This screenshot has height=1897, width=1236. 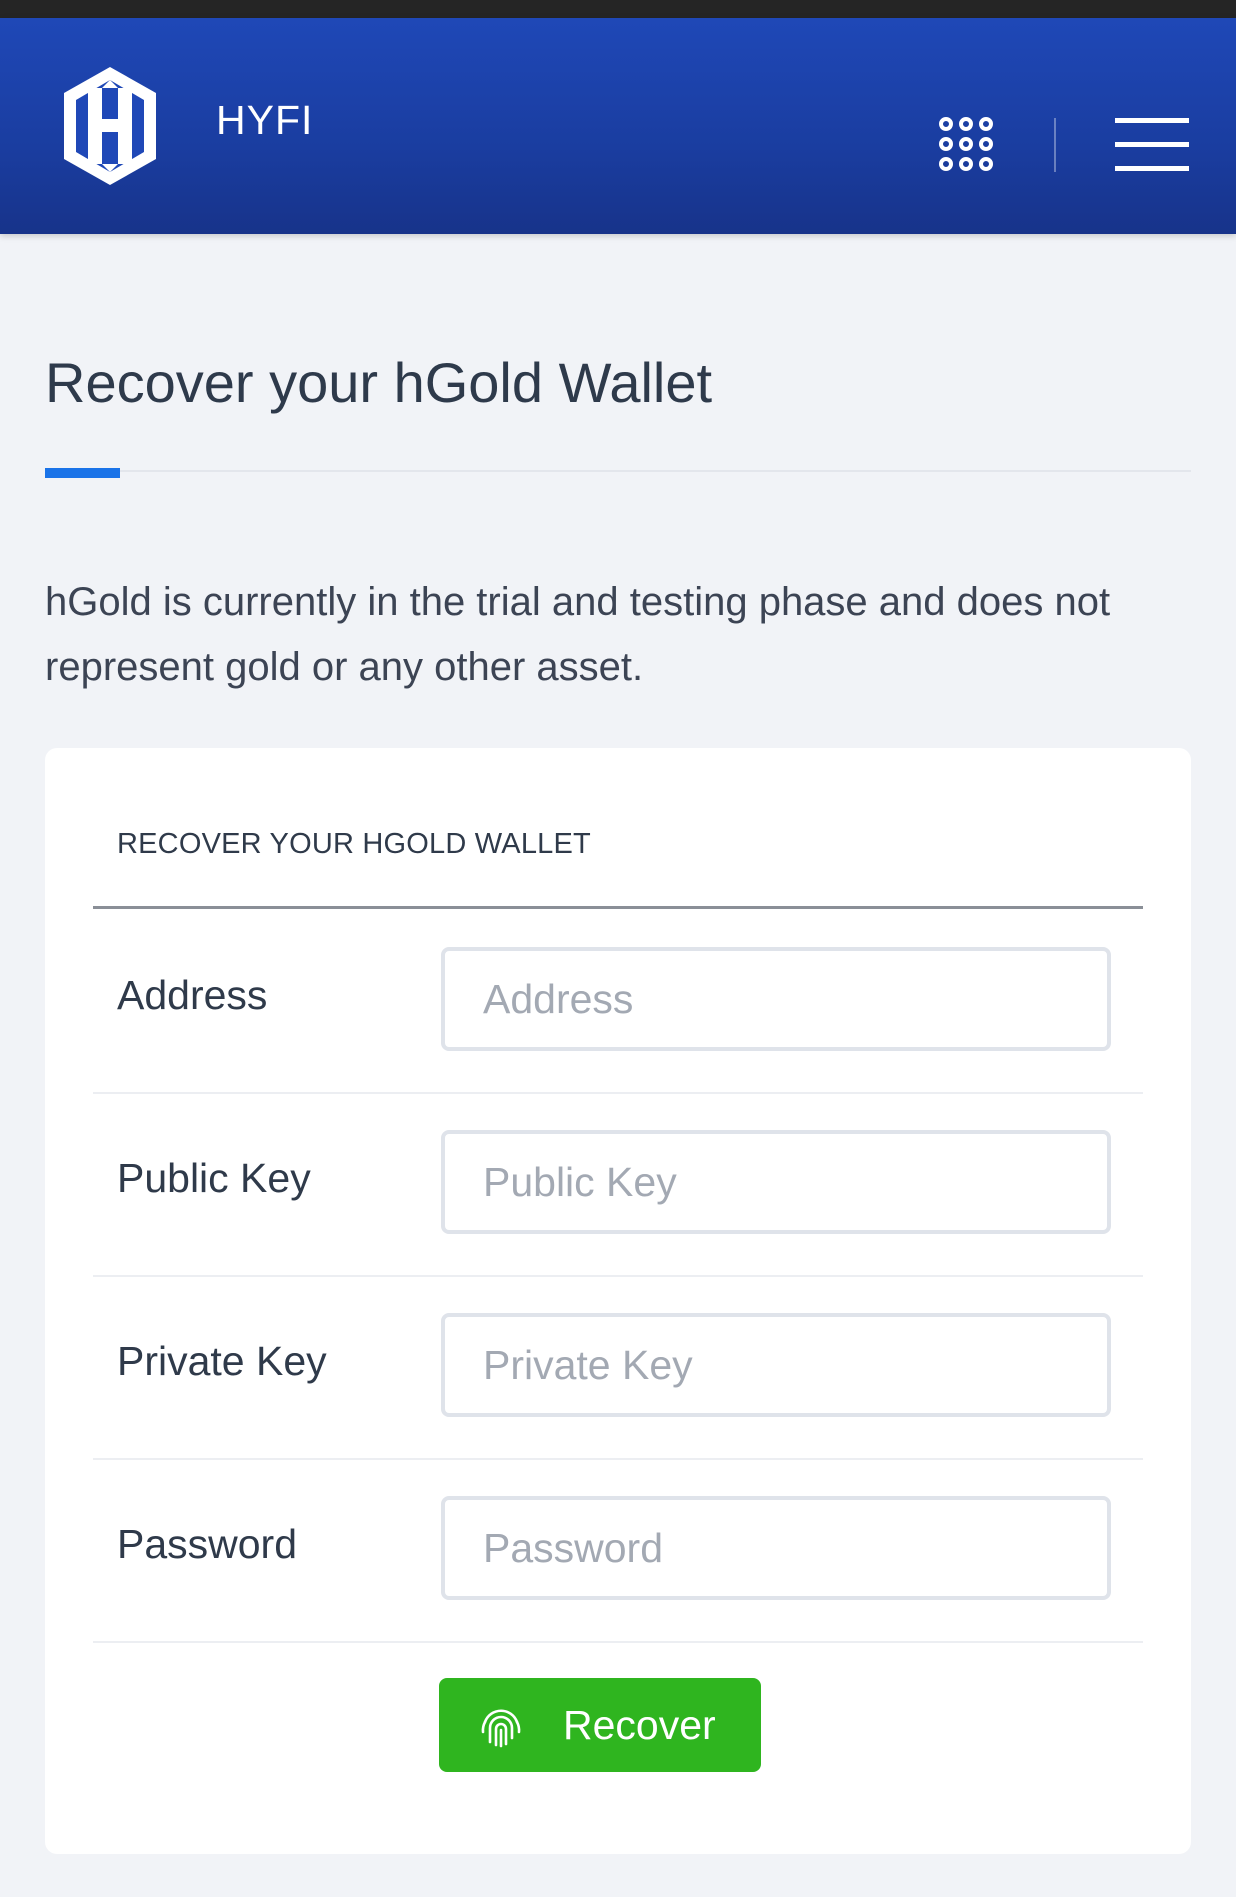 I want to click on status-bar, so click(x=618, y=9).